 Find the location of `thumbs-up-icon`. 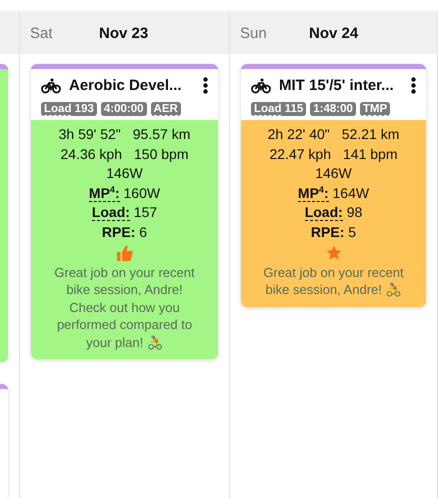

thumbs-up-icon is located at coordinates (124, 252).